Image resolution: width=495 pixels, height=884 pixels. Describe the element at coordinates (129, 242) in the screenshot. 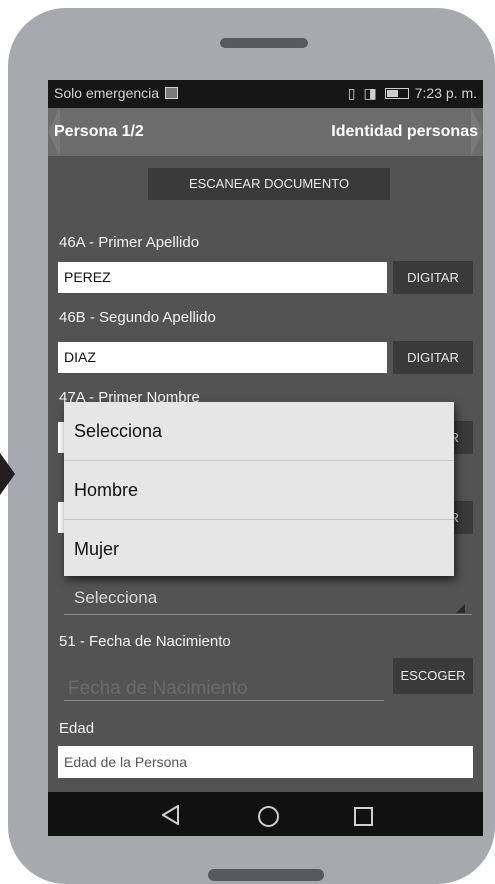

I see `first-surname-label: 46A - Primer Apellido` at that location.